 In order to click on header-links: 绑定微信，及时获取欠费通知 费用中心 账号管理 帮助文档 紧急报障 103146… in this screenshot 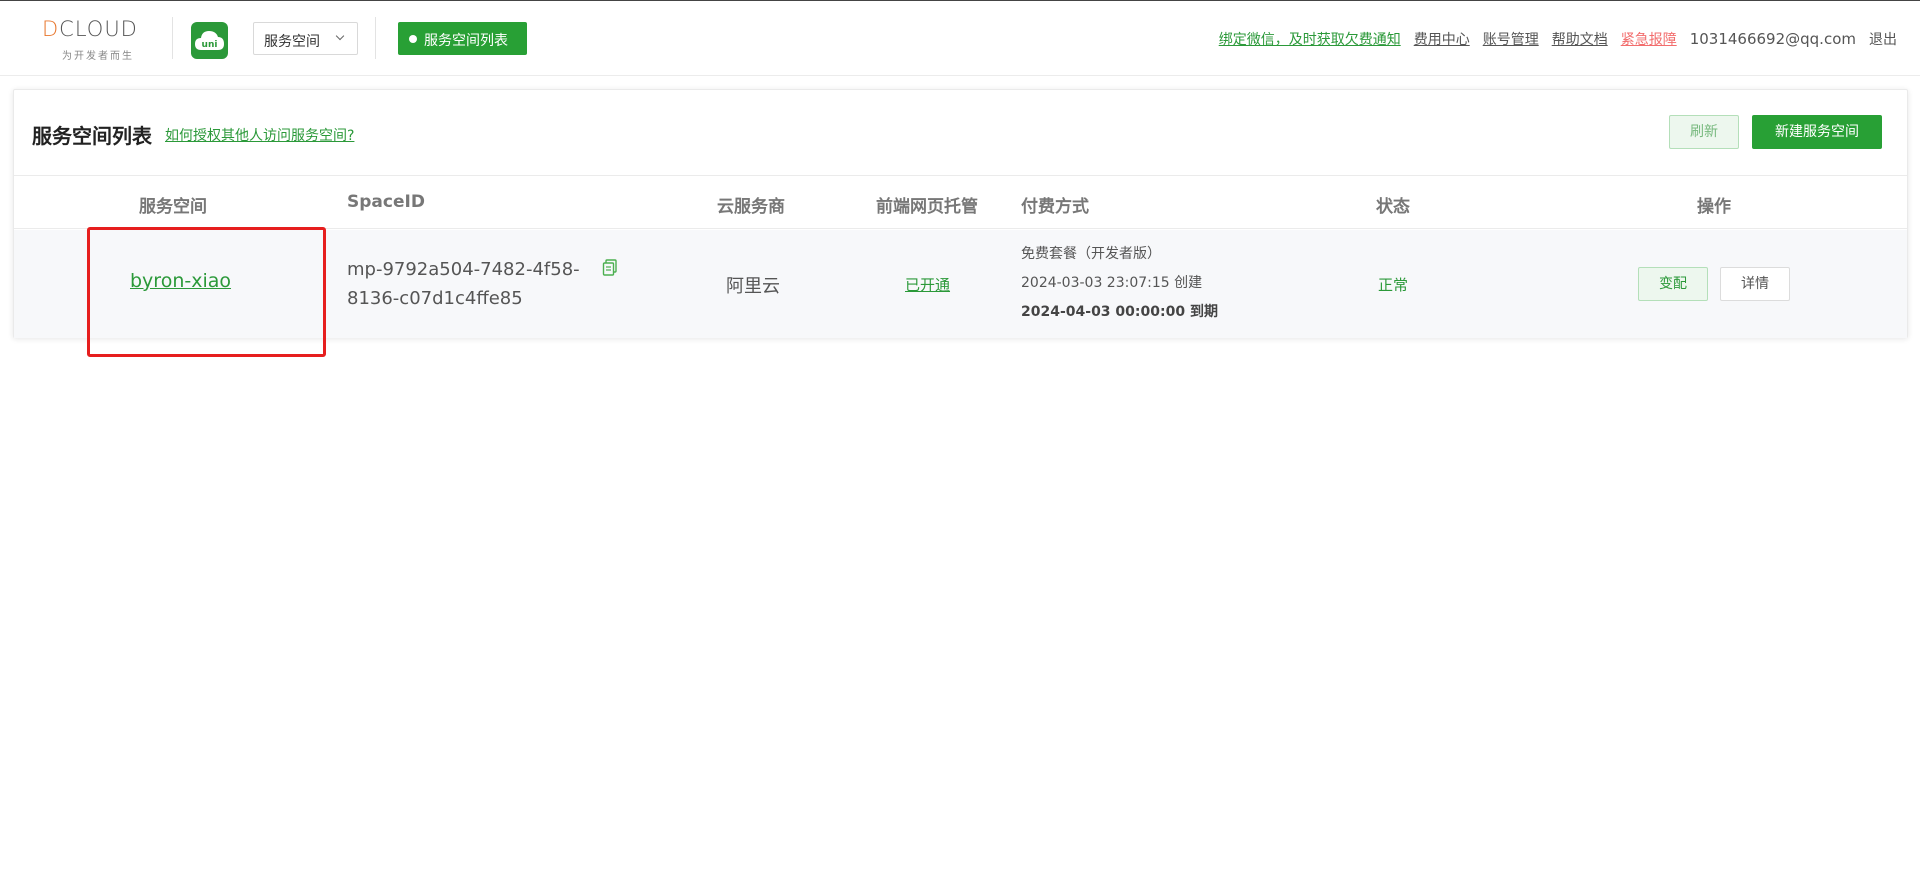, I will do `click(1558, 39)`.